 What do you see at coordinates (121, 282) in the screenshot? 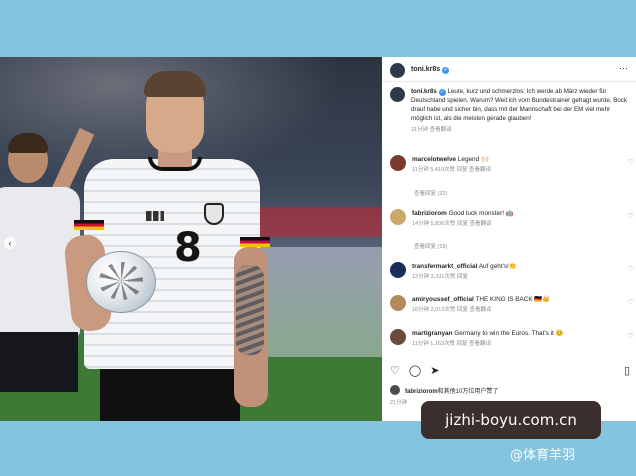
I see `football` at bounding box center [121, 282].